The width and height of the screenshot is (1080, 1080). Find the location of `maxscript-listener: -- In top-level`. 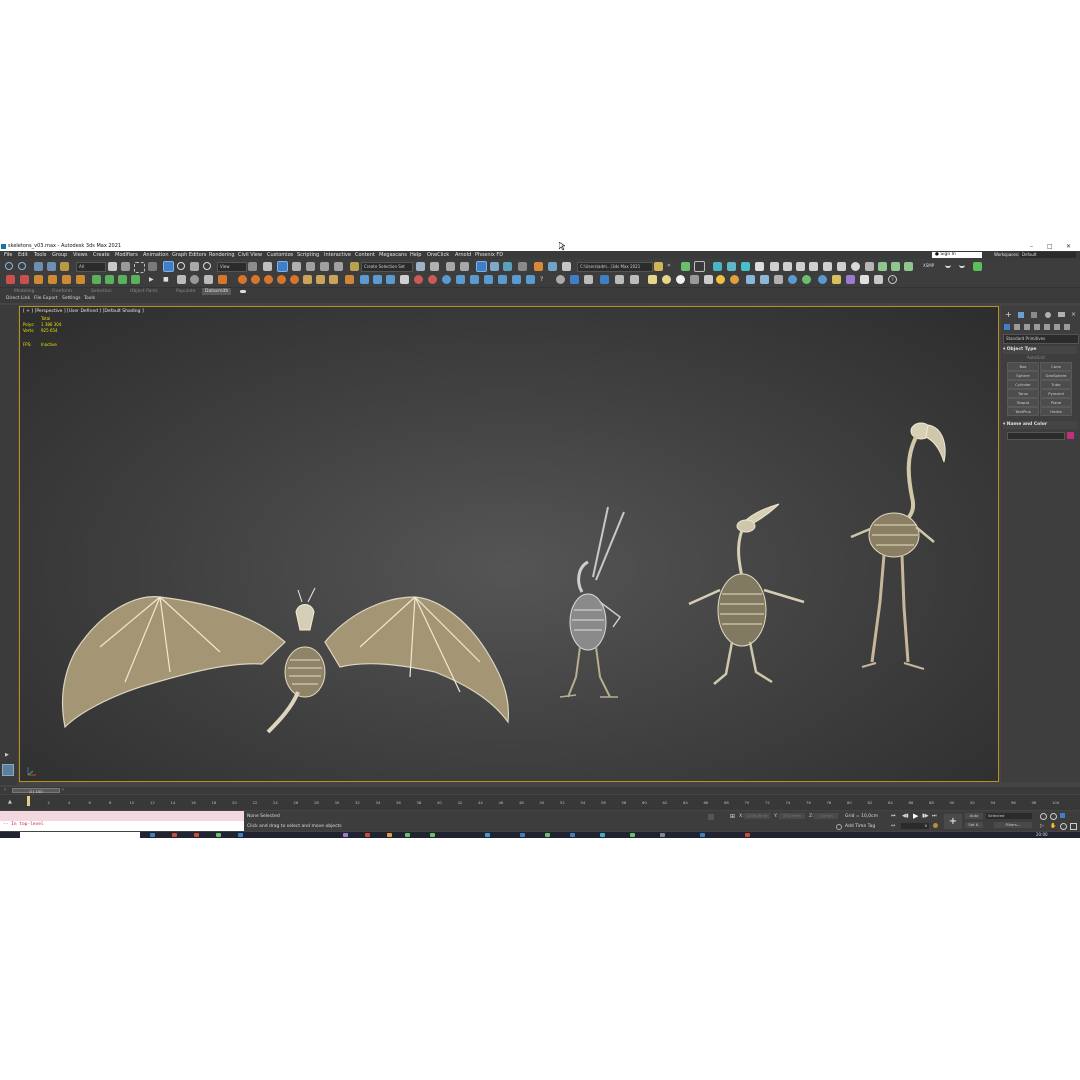

maxscript-listener: -- In top-level is located at coordinates (122, 821).